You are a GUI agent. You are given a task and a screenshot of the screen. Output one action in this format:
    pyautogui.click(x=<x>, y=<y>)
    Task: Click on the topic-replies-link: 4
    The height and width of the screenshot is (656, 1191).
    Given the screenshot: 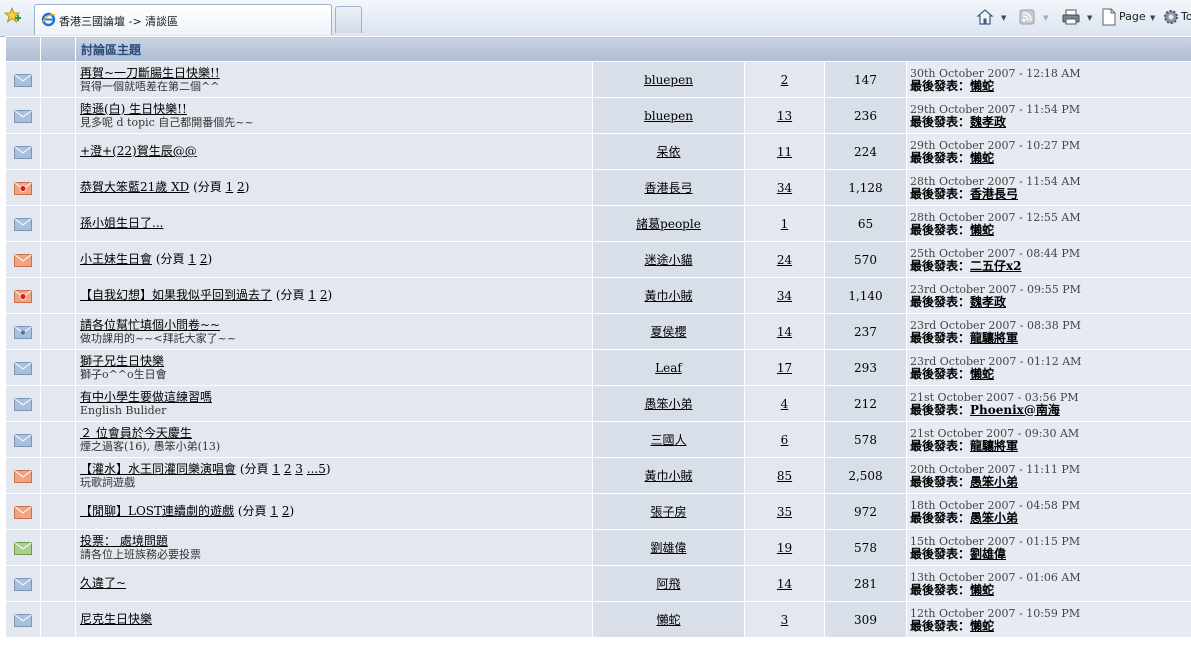 What is the action you would take?
    pyautogui.click(x=785, y=404)
    